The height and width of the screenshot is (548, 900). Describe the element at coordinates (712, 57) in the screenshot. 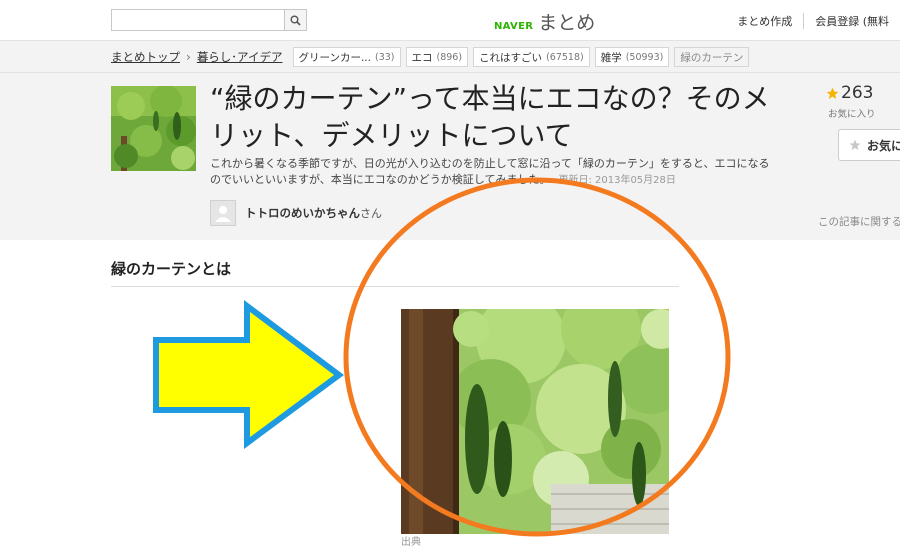

I see `tag-current: 緑のカーテン` at that location.